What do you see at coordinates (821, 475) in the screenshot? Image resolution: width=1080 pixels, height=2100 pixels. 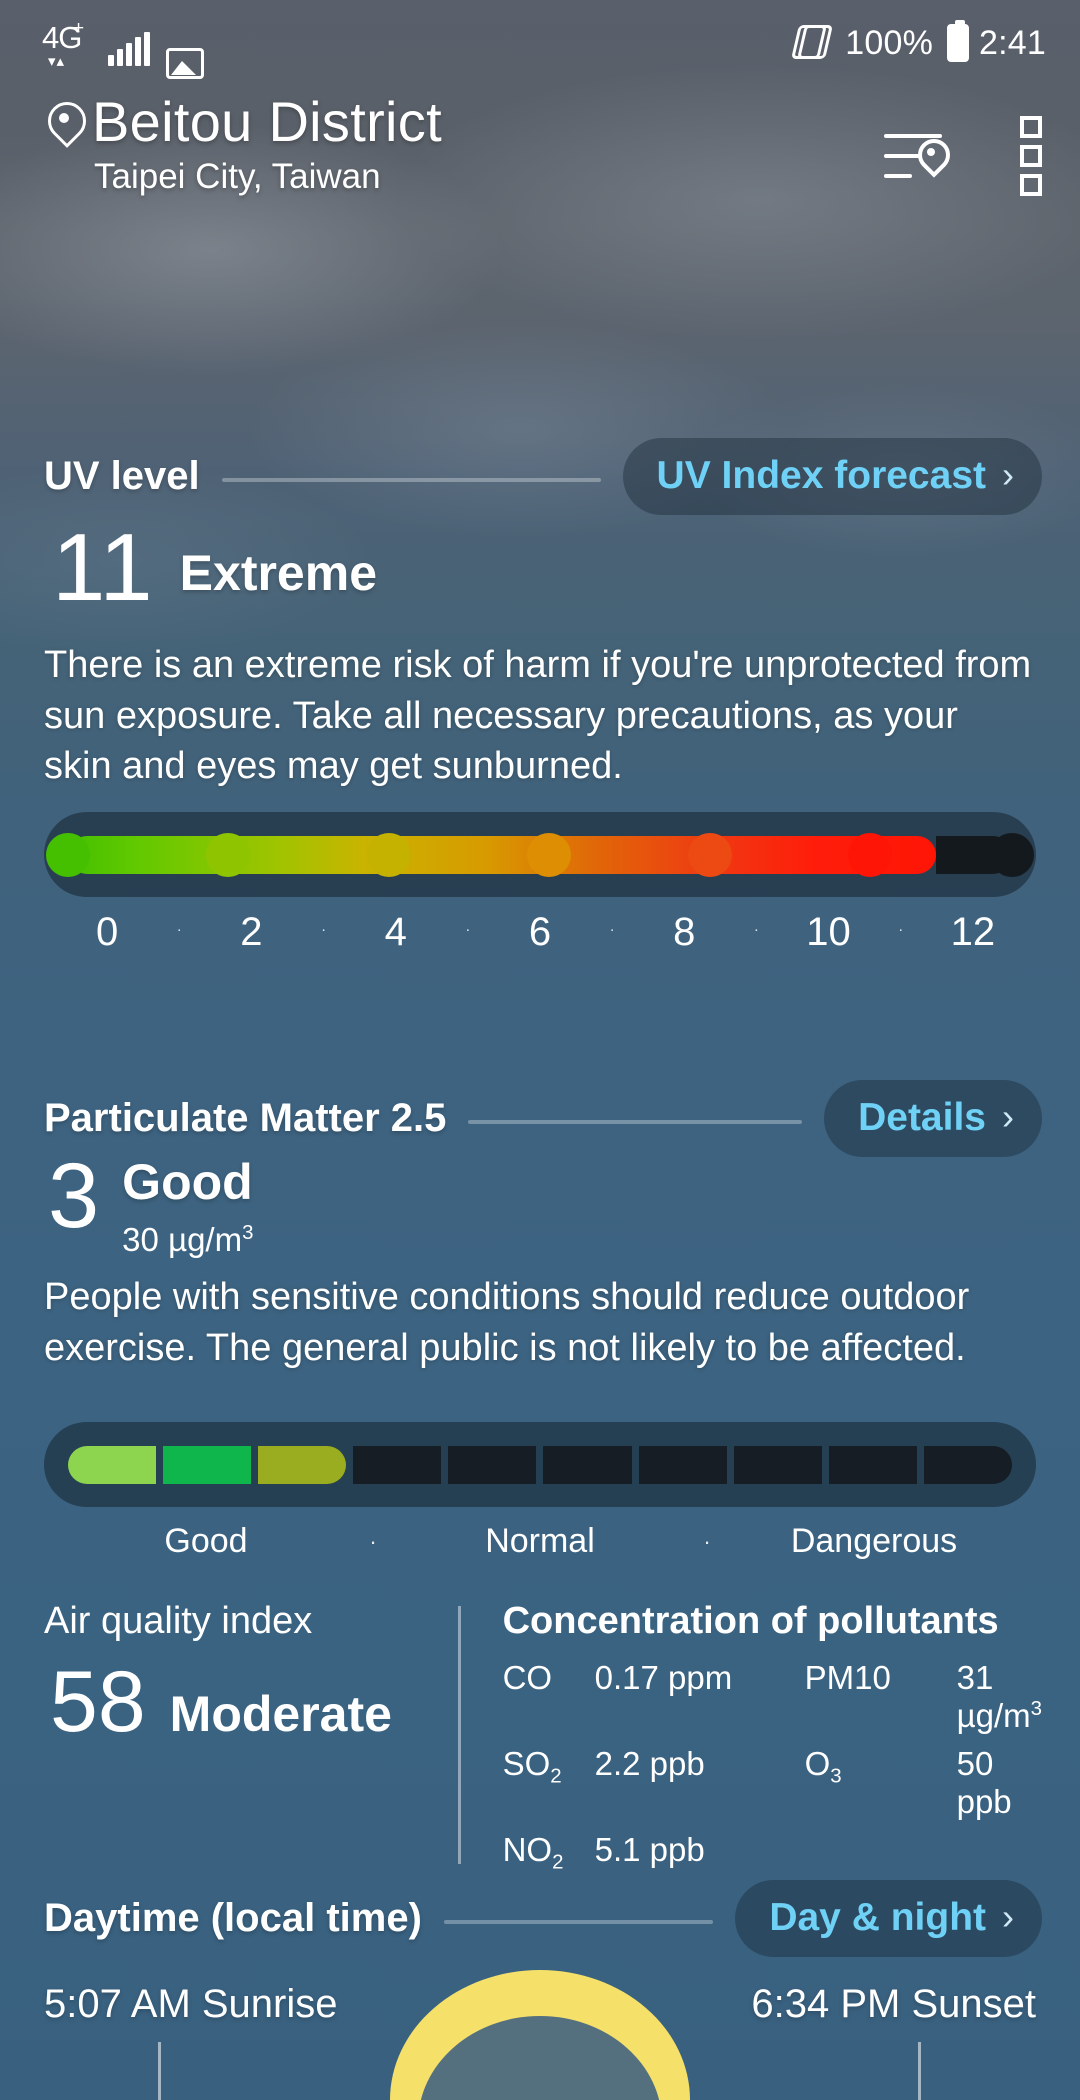 I see `uv-index-forecast-label: UV Index forecast` at bounding box center [821, 475].